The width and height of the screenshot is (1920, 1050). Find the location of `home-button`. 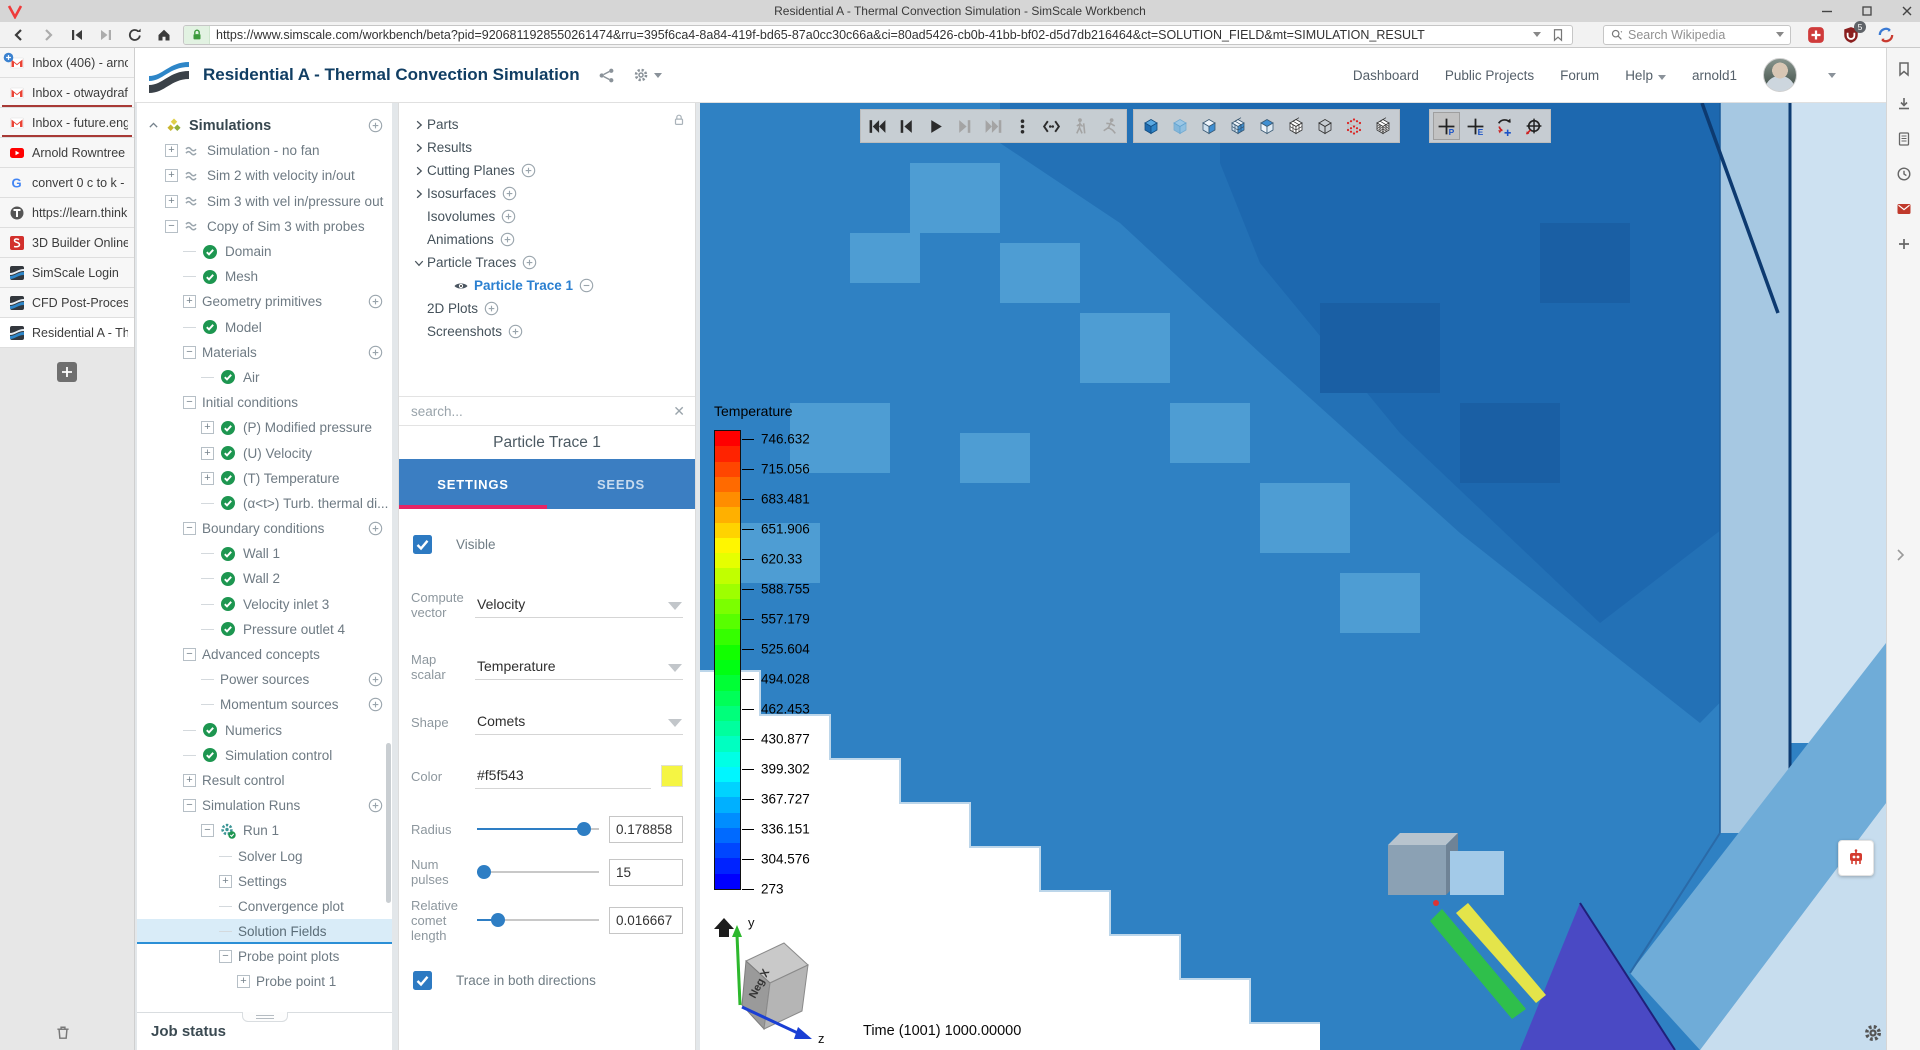

home-button is located at coordinates (164, 35).